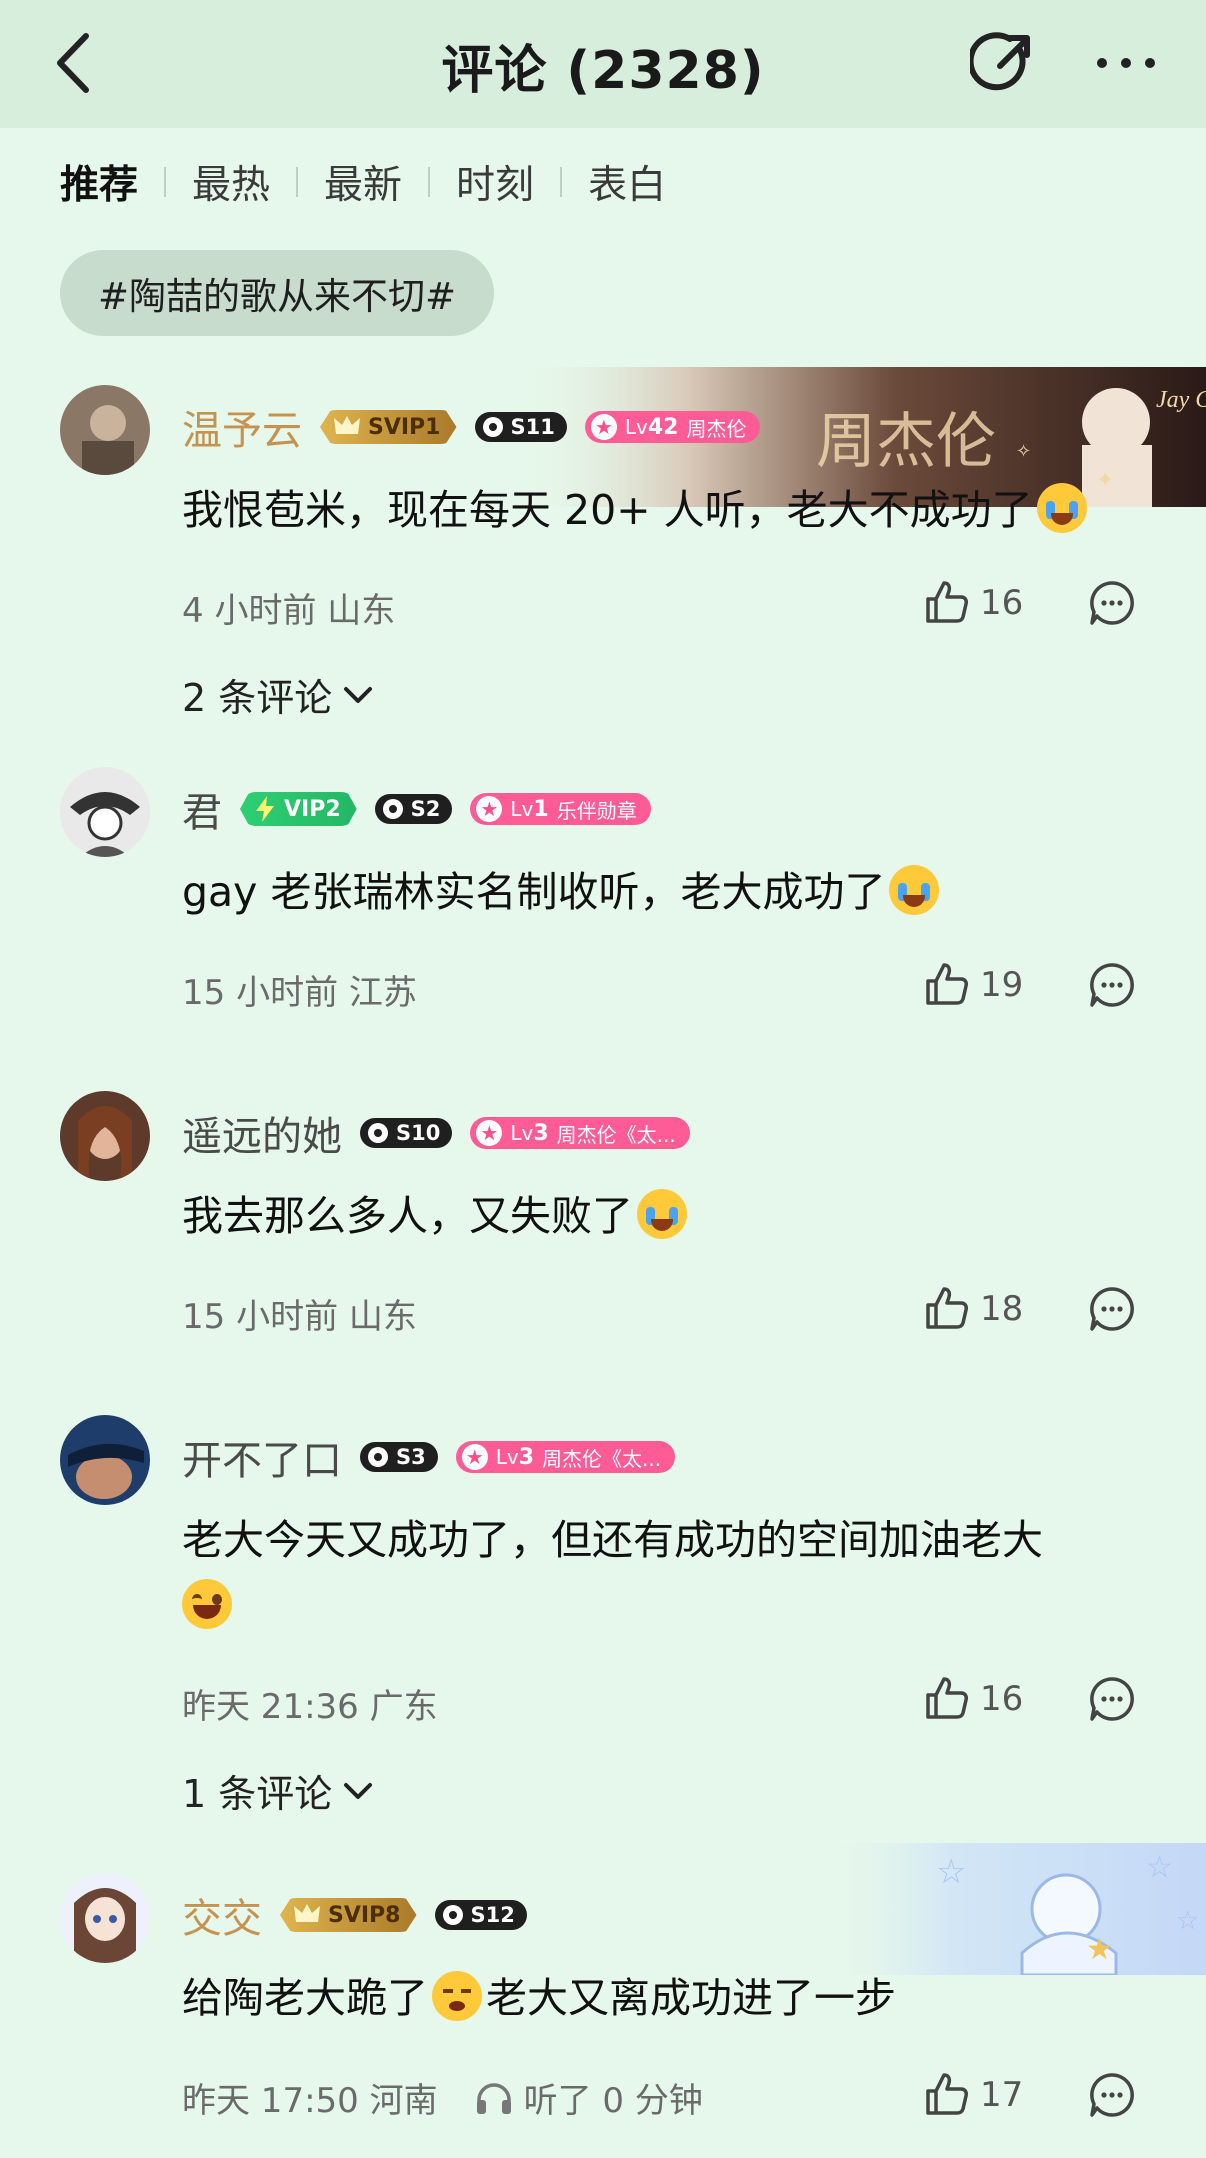  I want to click on listen-level-badge: S2, so click(413, 809).